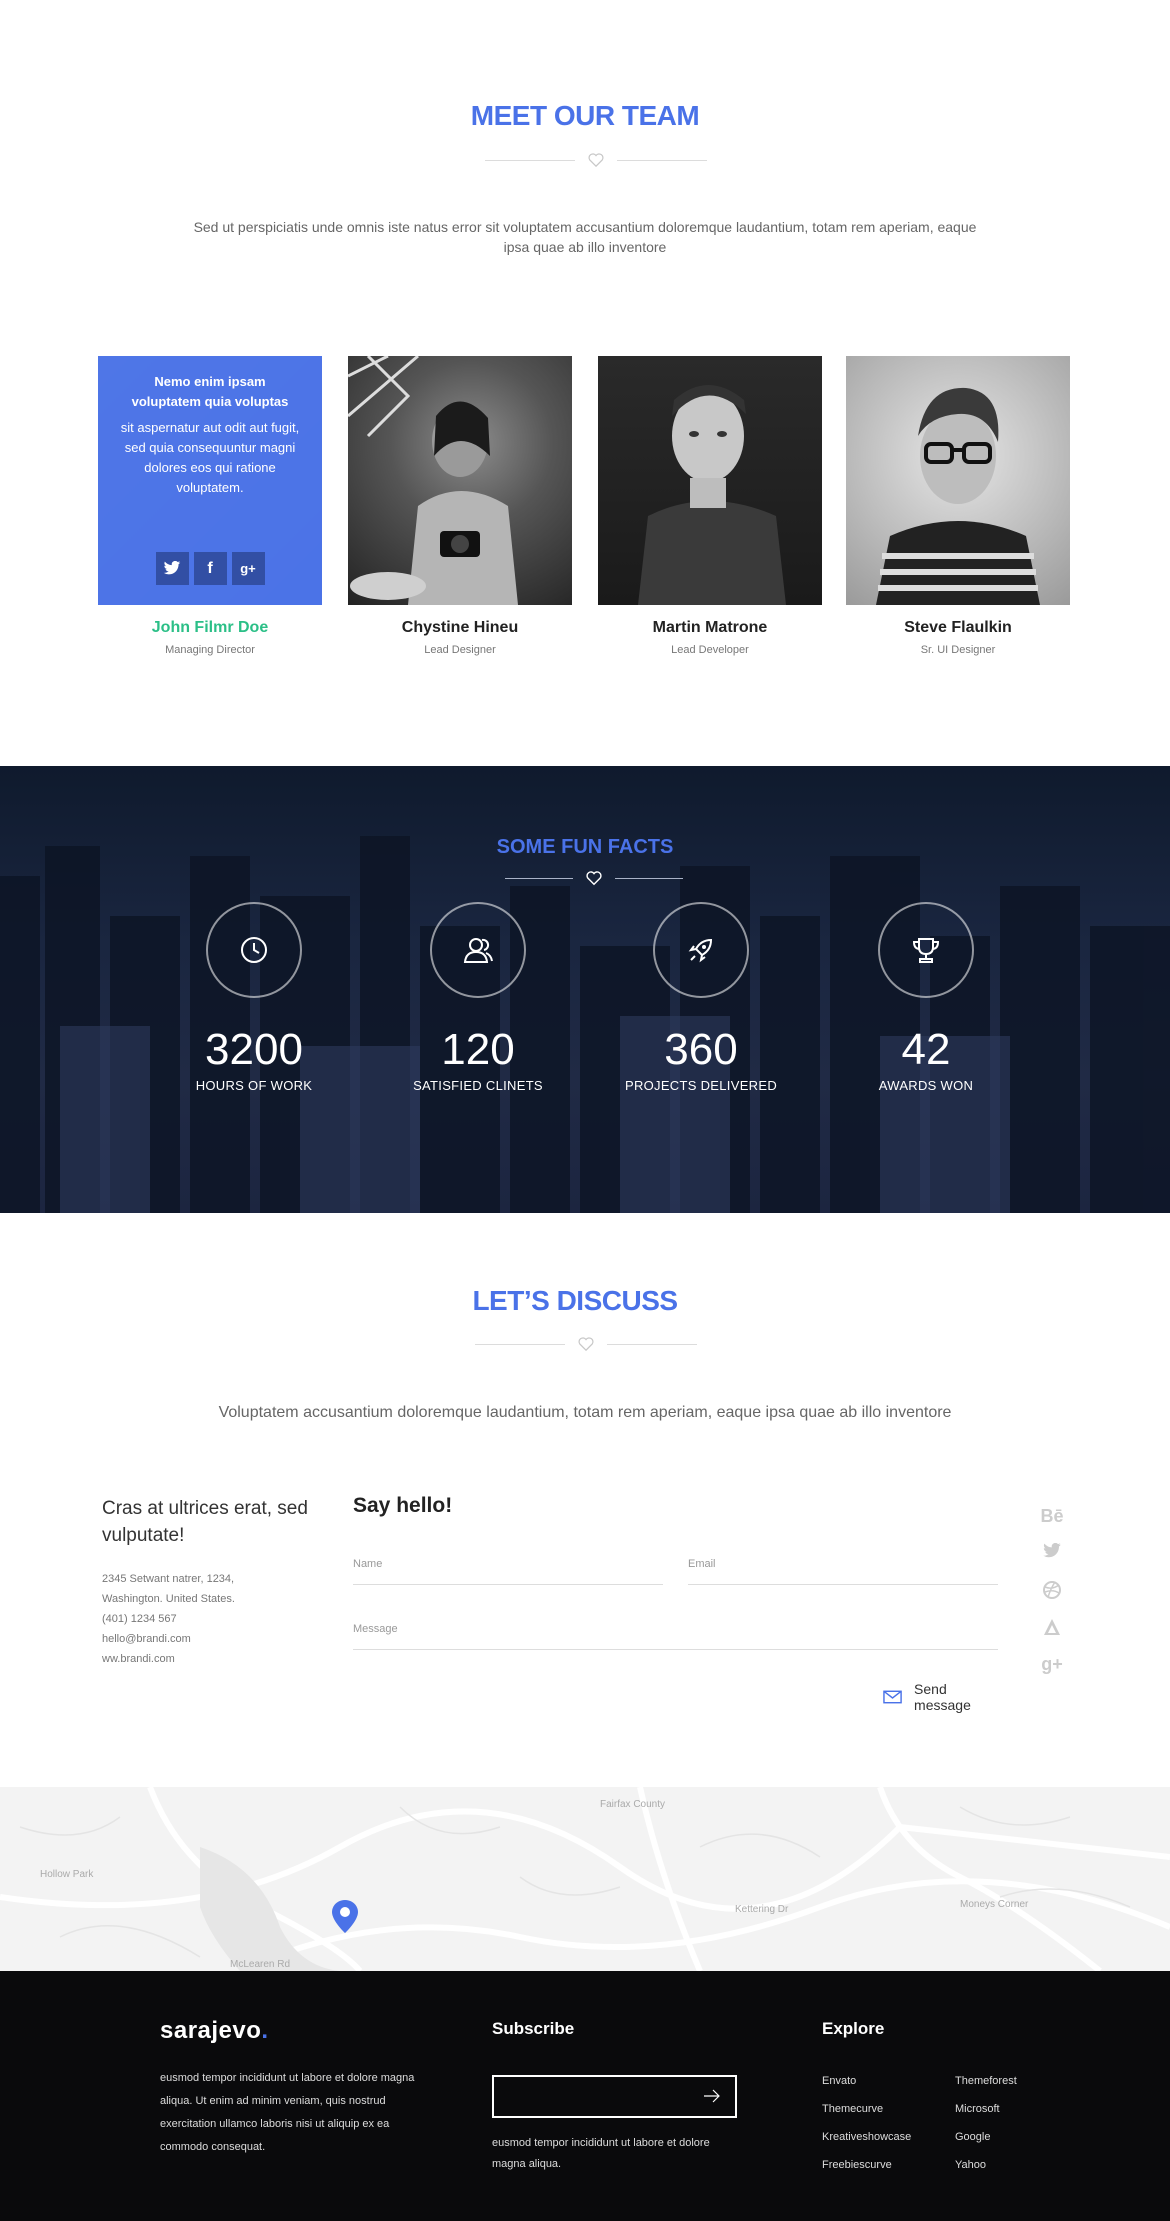  Describe the element at coordinates (210, 650) in the screenshot. I see `member-role: Managing Director` at that location.